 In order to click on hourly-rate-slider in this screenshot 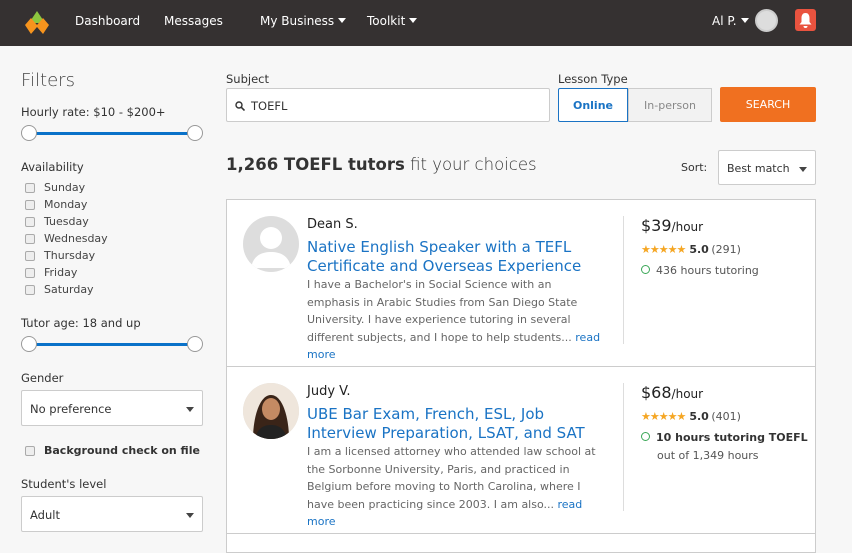, I will do `click(113, 134)`.